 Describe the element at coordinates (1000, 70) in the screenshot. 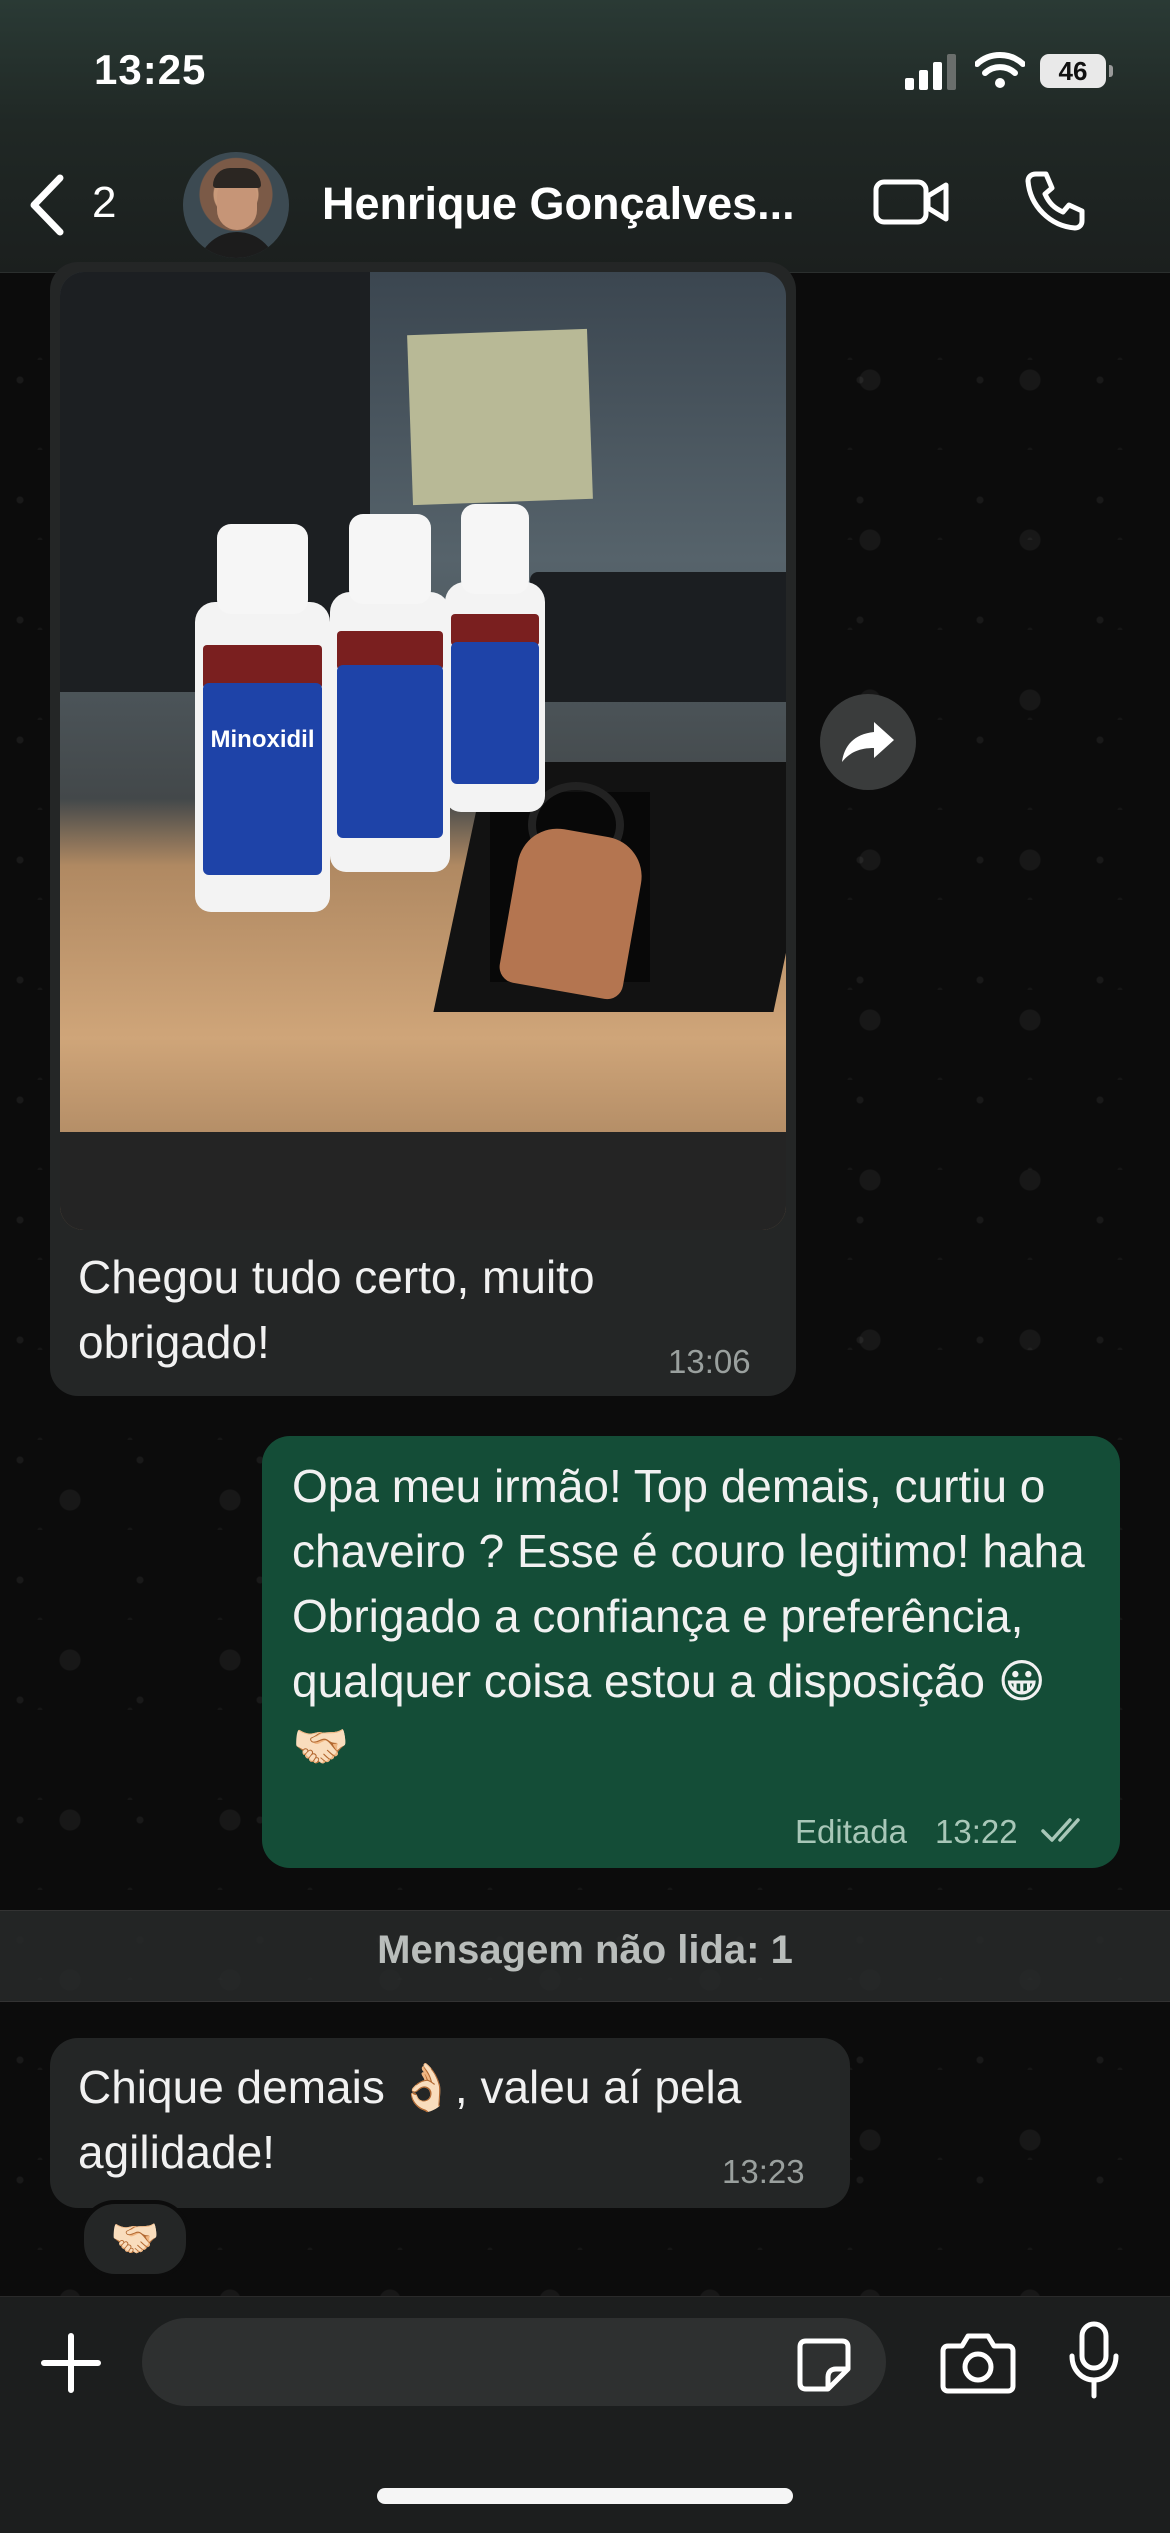

I see `wifi-icon` at that location.